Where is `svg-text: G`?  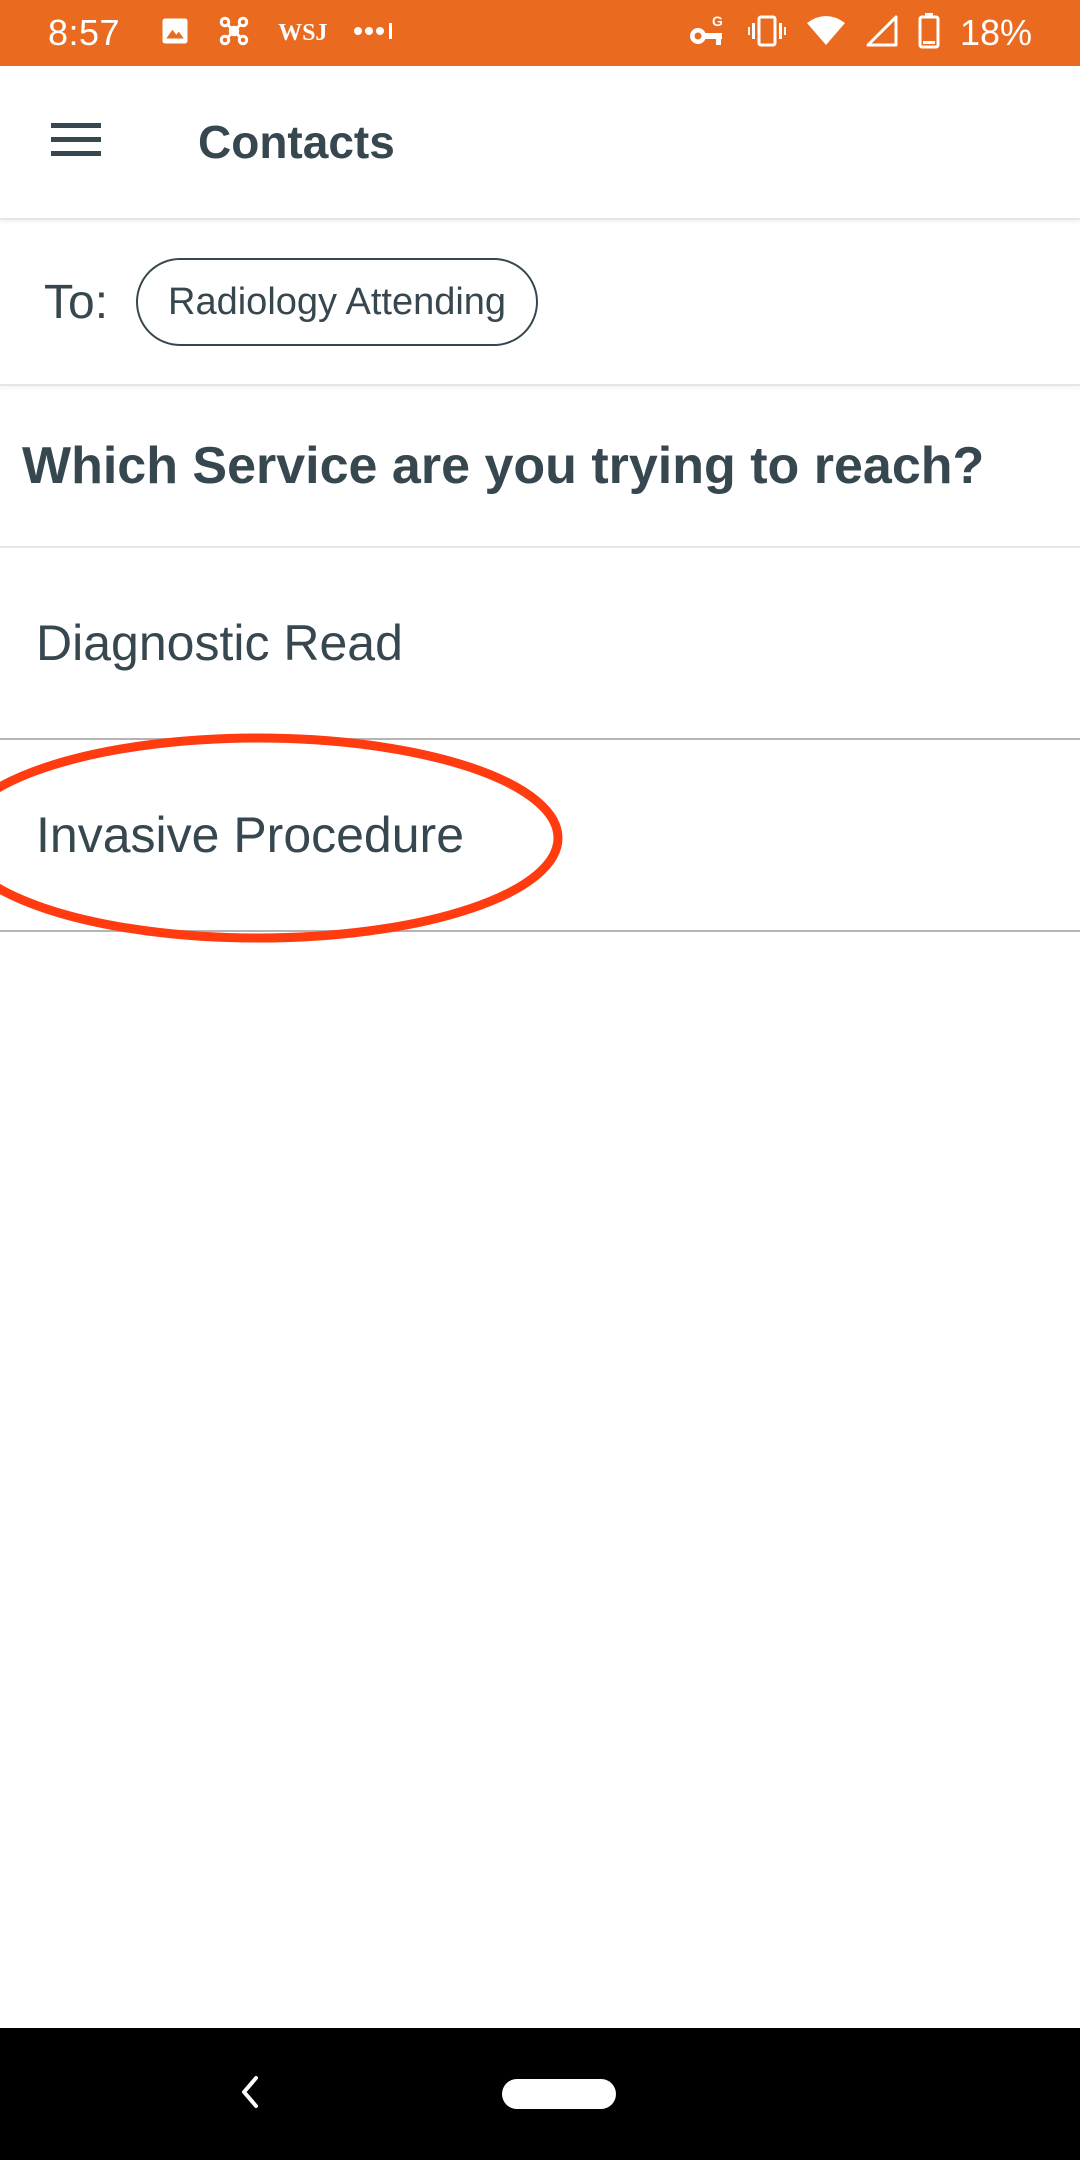 svg-text: G is located at coordinates (717, 21).